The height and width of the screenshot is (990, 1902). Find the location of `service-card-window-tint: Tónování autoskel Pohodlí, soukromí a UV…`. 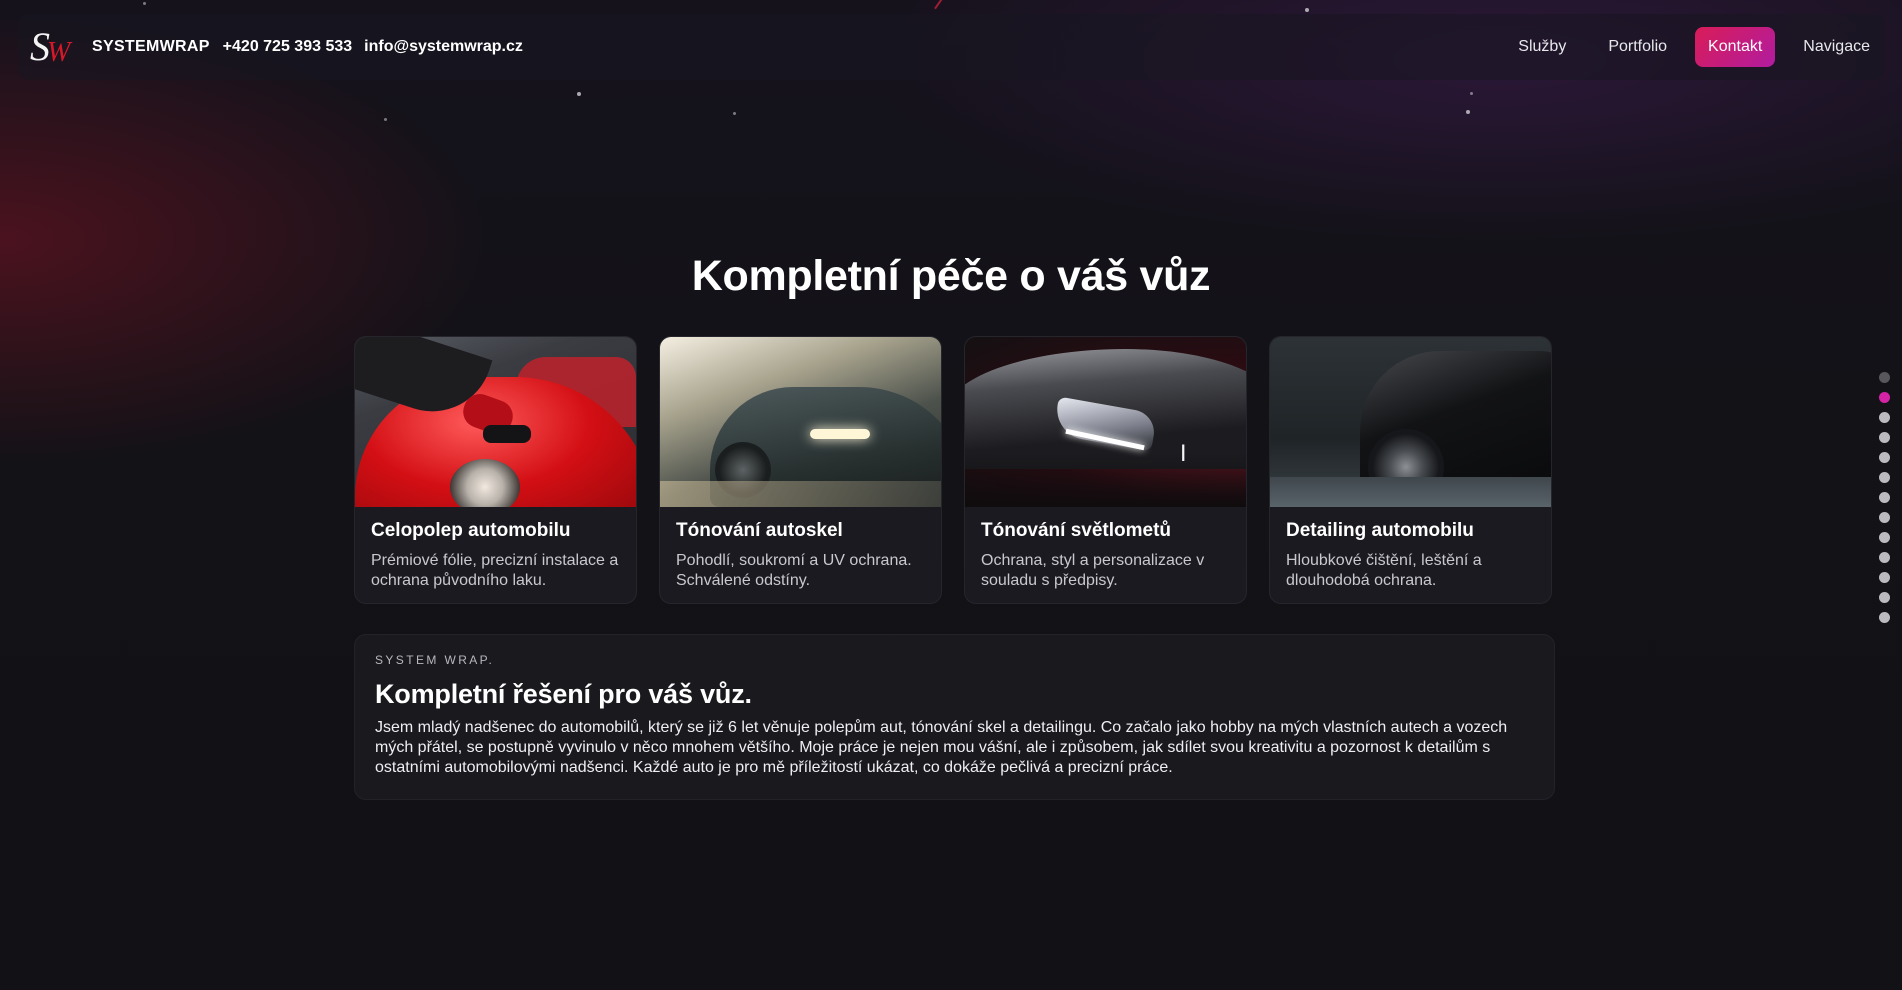

service-card-window-tint: Tónování autoskel Pohodlí, soukromí a UV… is located at coordinates (800, 470).